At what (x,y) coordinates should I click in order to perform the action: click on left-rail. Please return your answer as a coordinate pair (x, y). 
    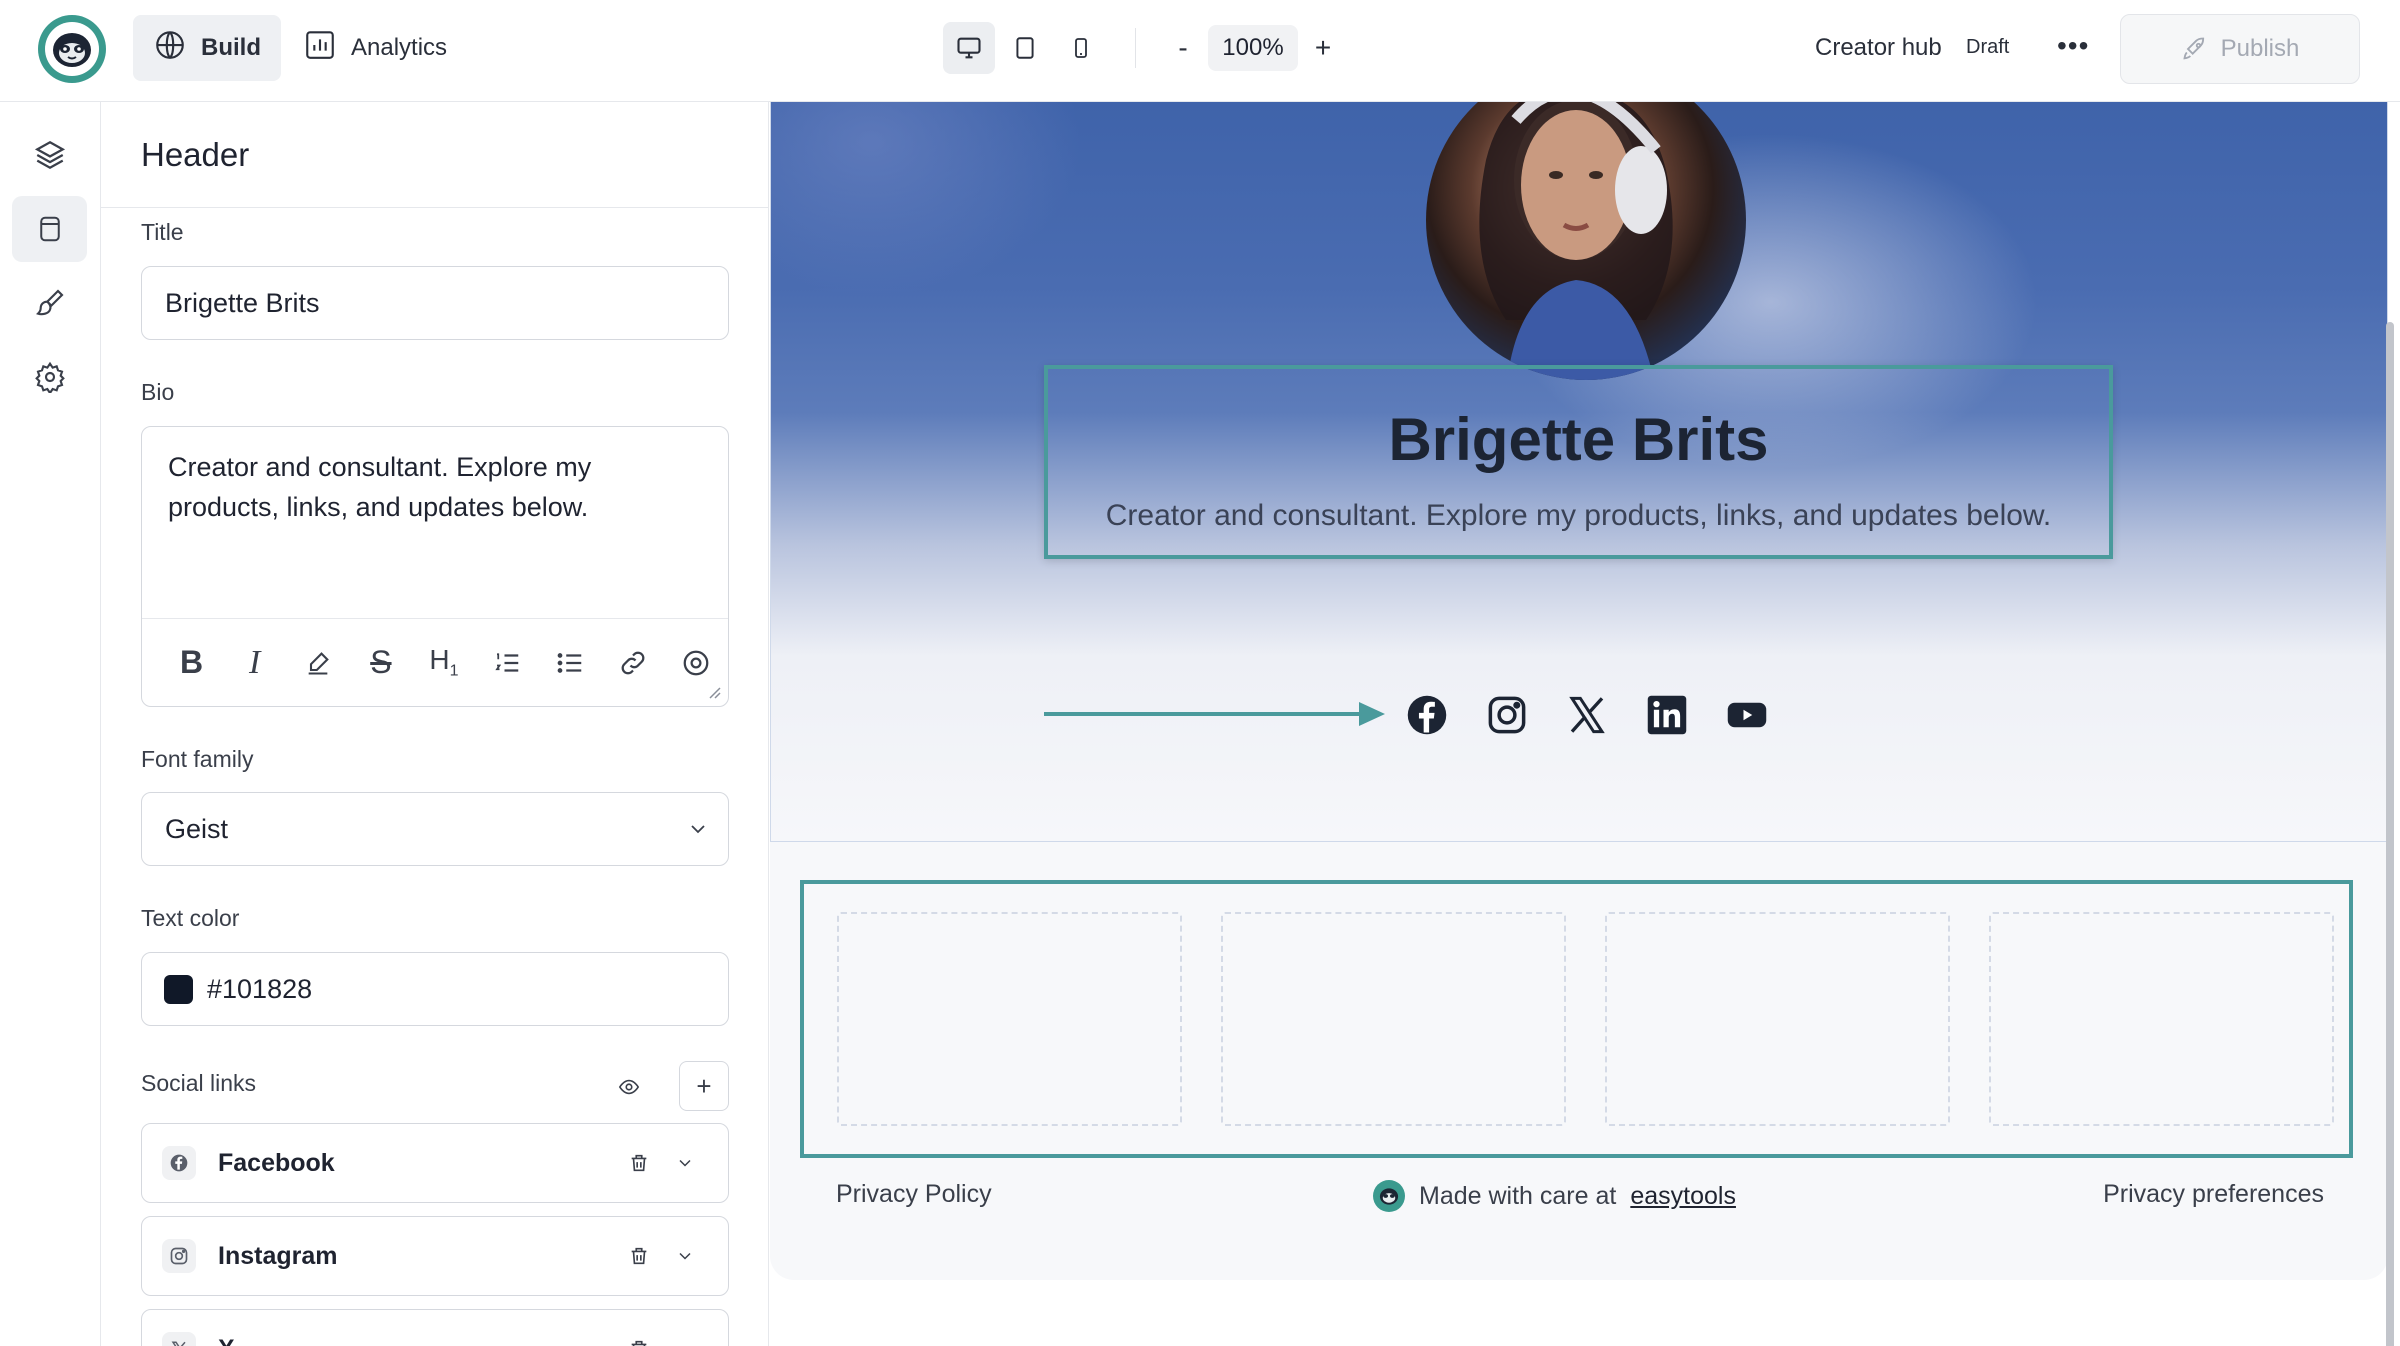
    Looking at the image, I should click on (50, 724).